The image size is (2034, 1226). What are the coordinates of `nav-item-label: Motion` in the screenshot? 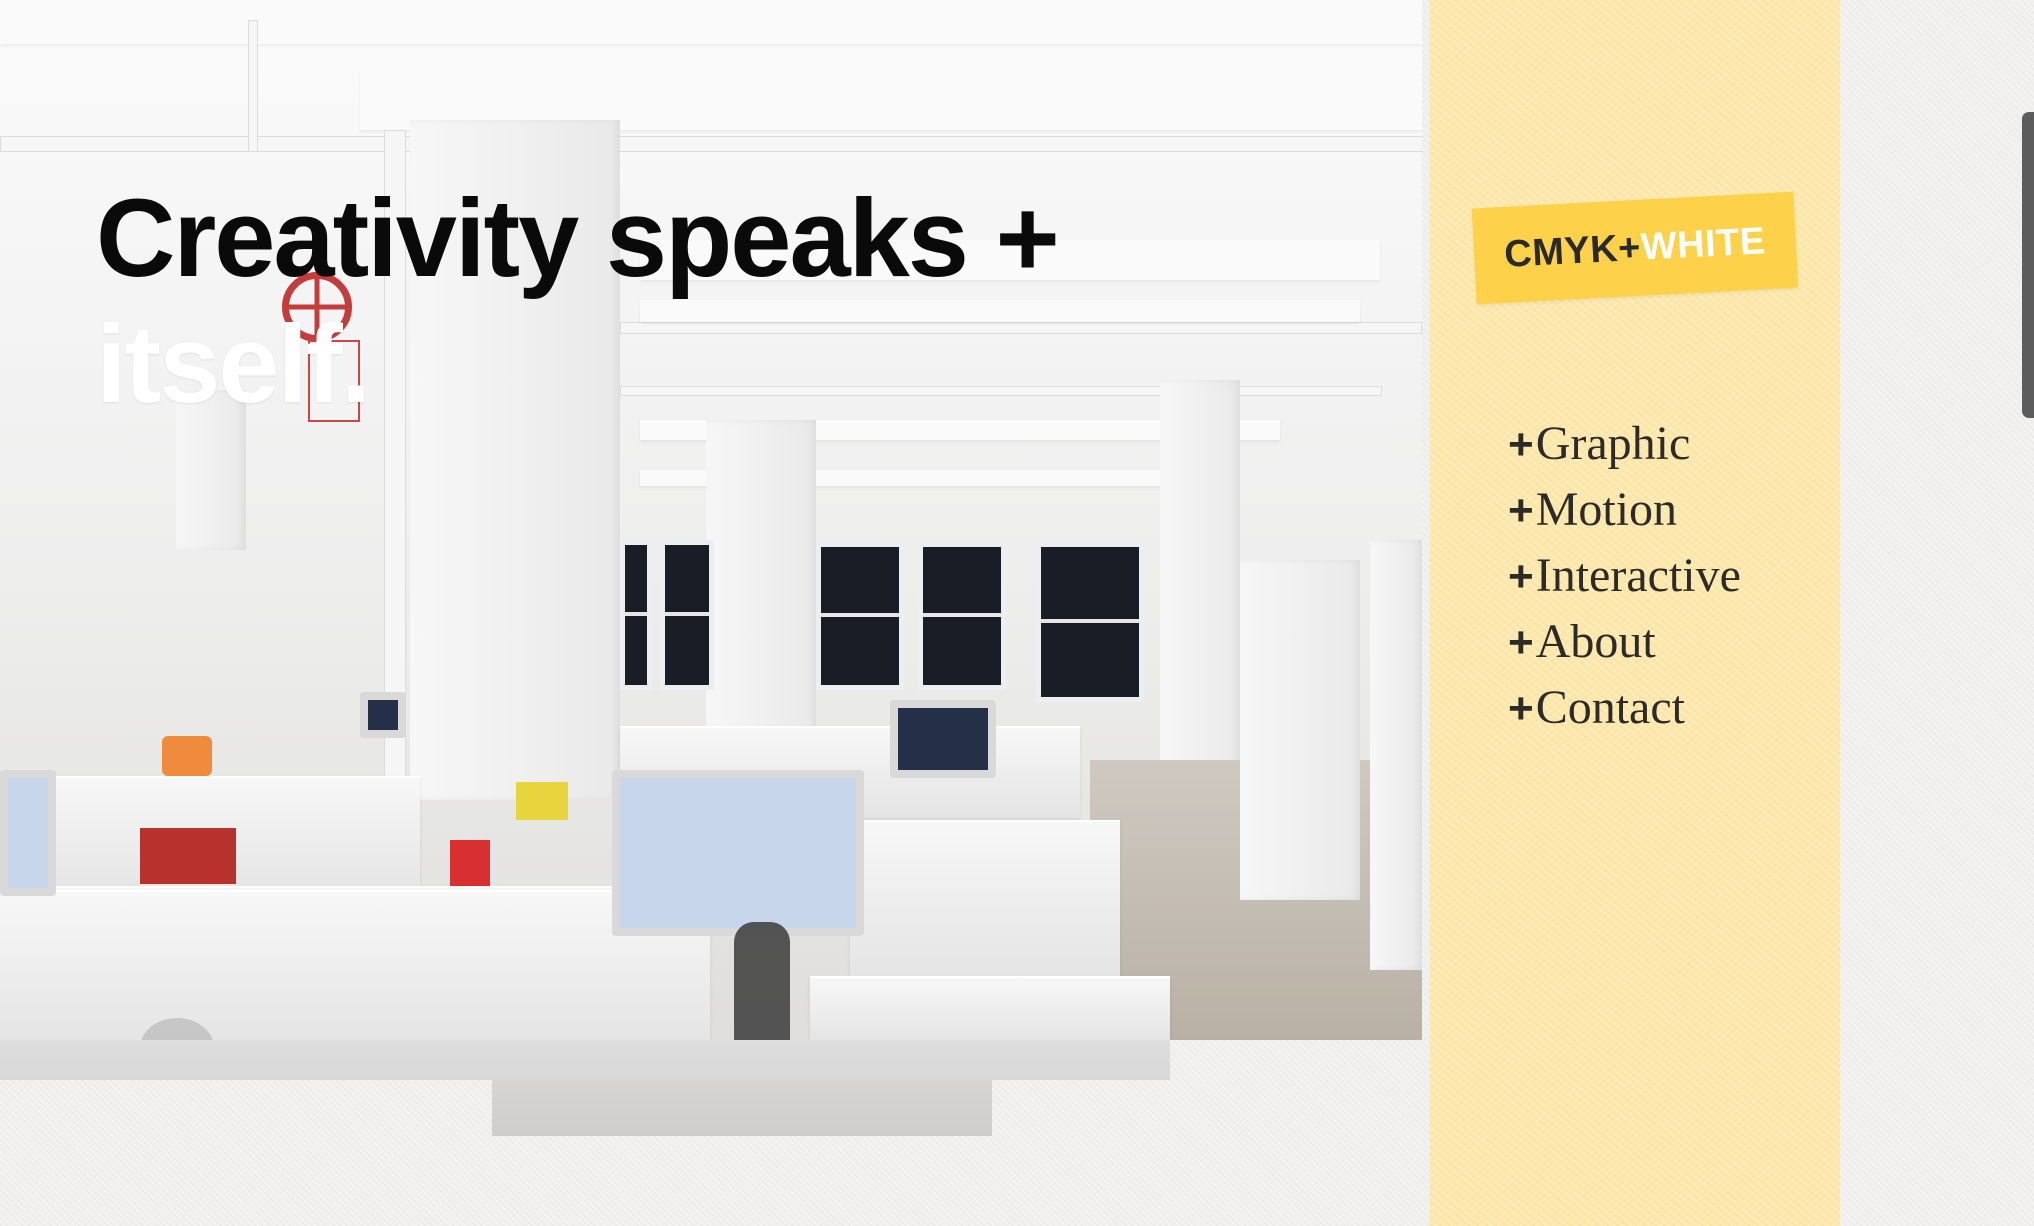 It's located at (1606, 509).